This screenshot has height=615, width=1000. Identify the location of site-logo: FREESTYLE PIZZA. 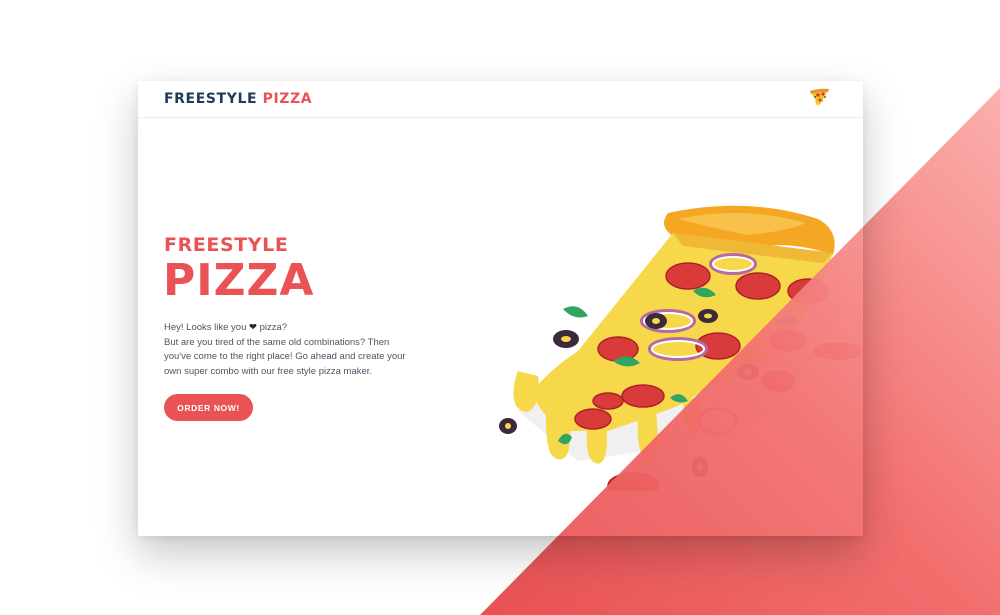
(238, 99).